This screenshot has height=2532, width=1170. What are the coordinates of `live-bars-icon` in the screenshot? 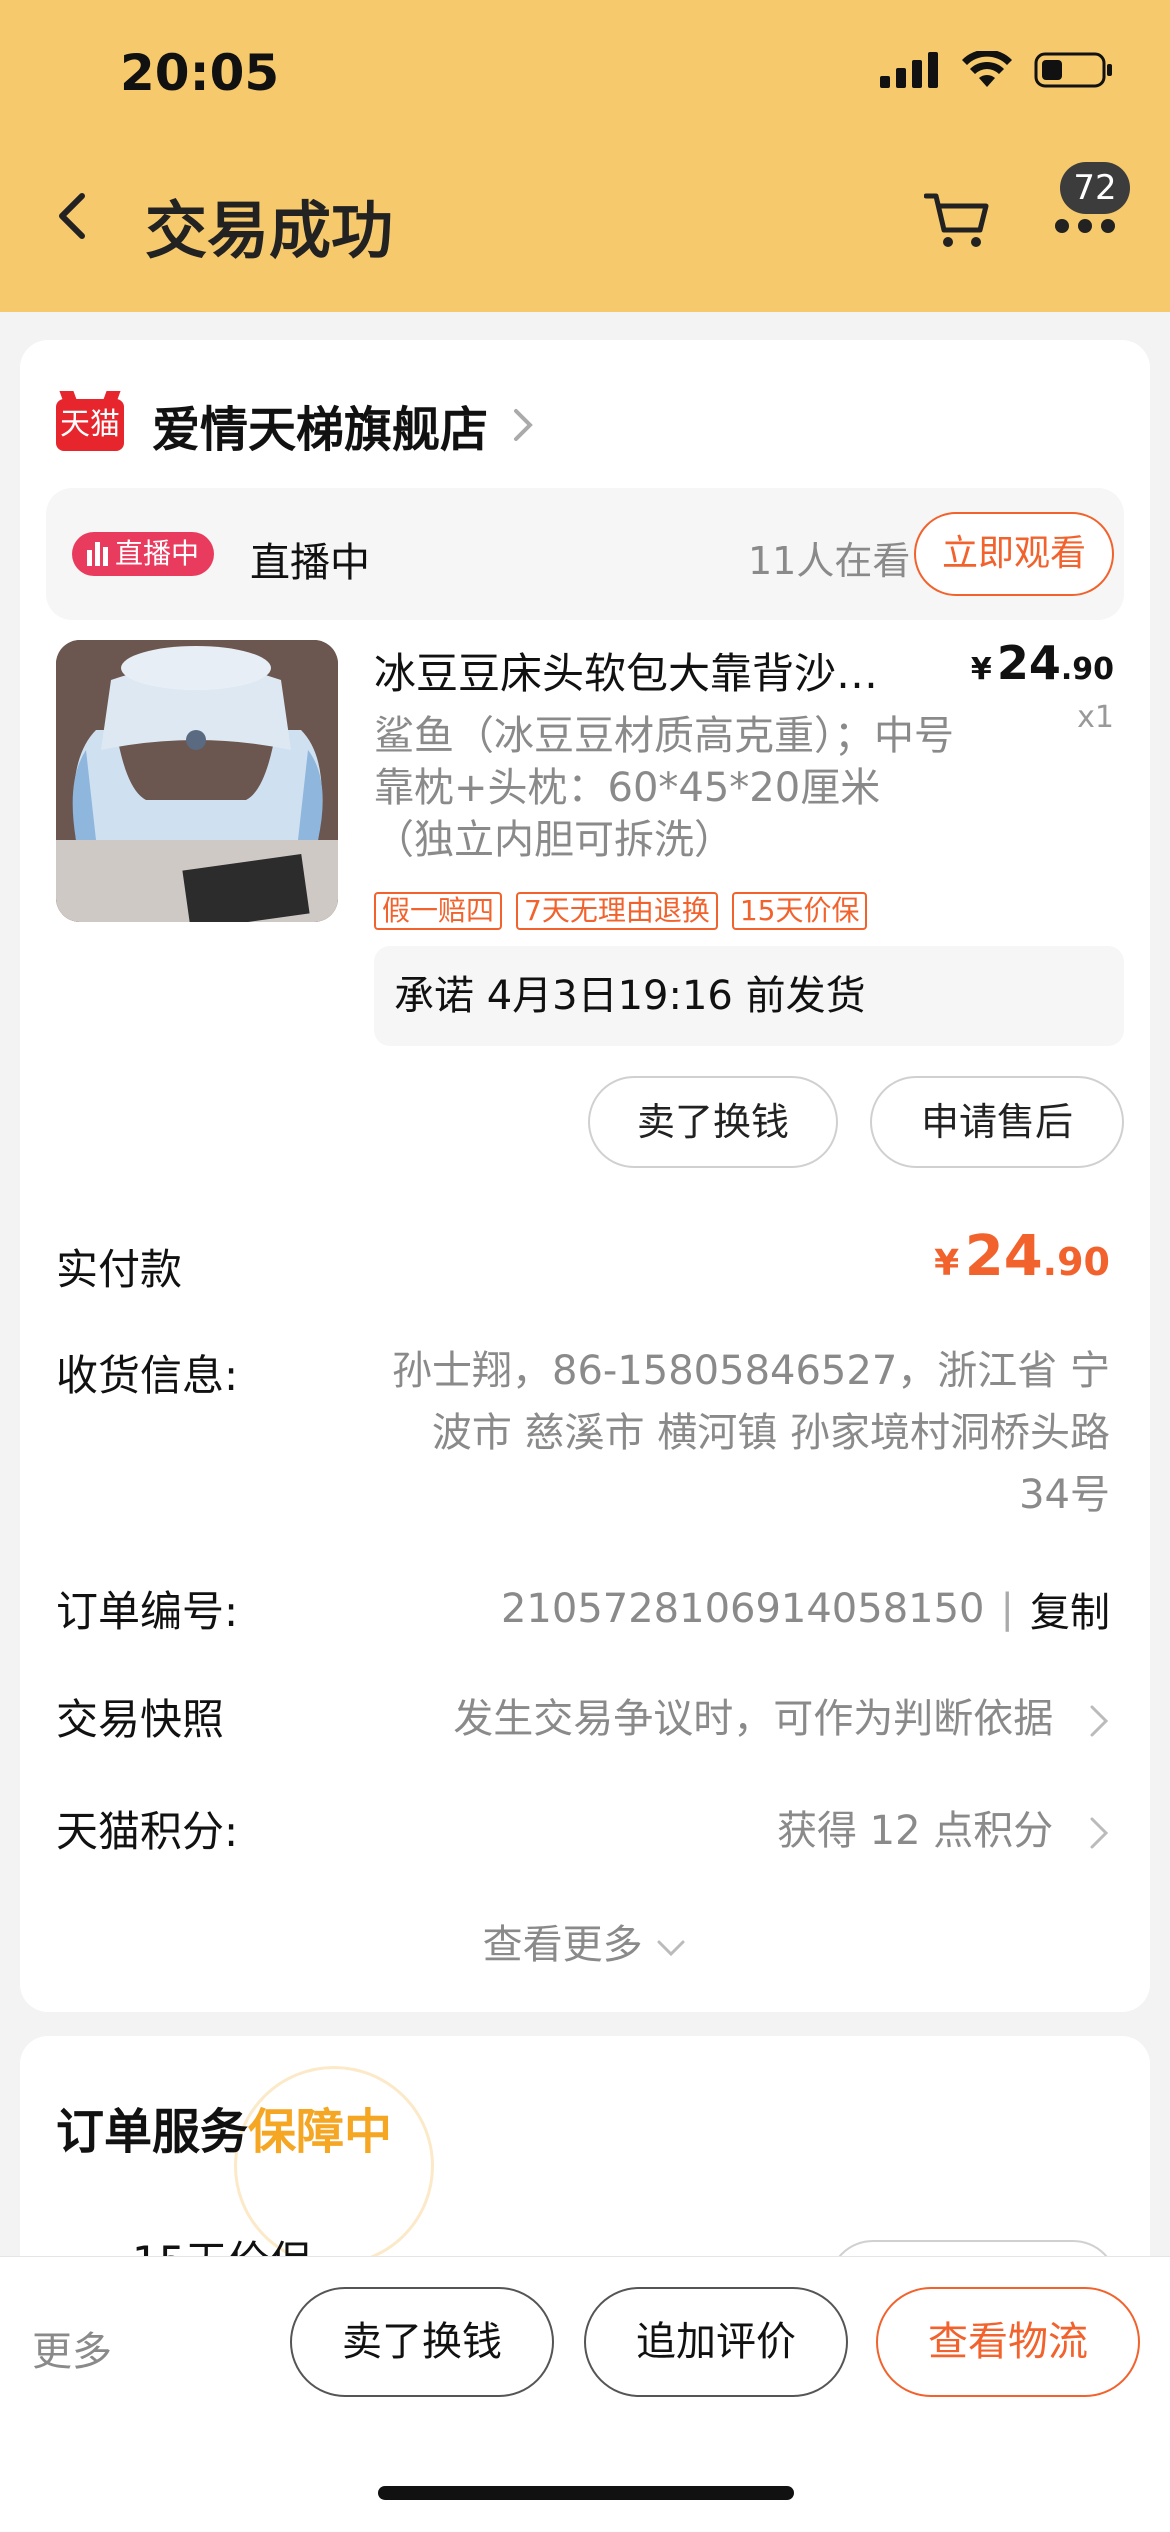 It's located at (97, 554).